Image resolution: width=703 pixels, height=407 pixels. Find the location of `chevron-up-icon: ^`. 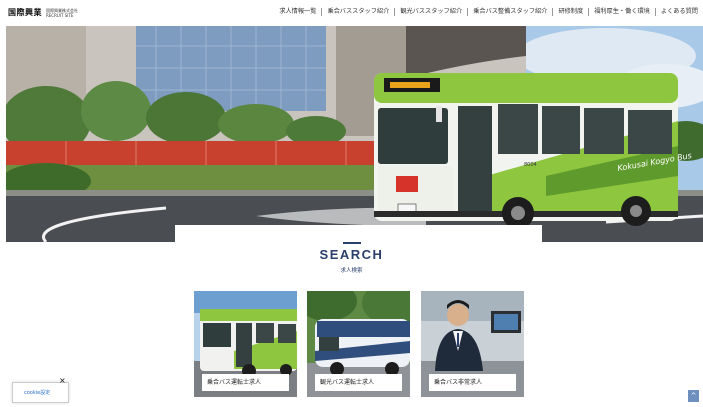

chevron-up-icon: ^ is located at coordinates (693, 396).